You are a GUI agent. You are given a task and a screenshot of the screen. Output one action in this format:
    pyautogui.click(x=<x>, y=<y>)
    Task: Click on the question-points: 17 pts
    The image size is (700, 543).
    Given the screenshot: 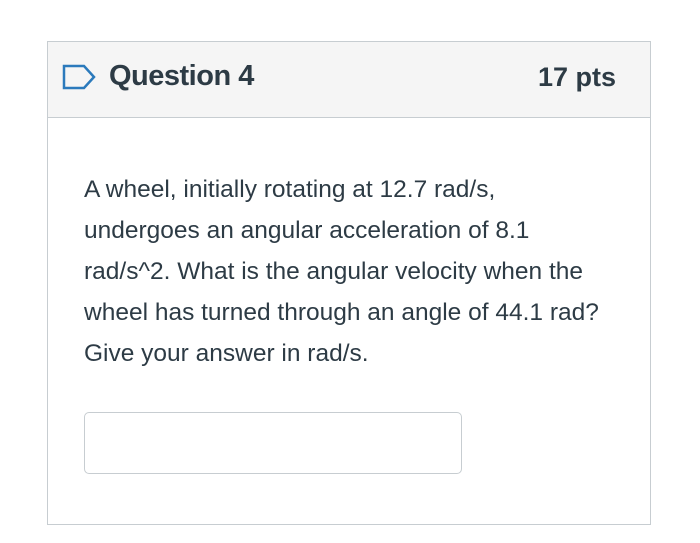 What is the action you would take?
    pyautogui.click(x=576, y=77)
    